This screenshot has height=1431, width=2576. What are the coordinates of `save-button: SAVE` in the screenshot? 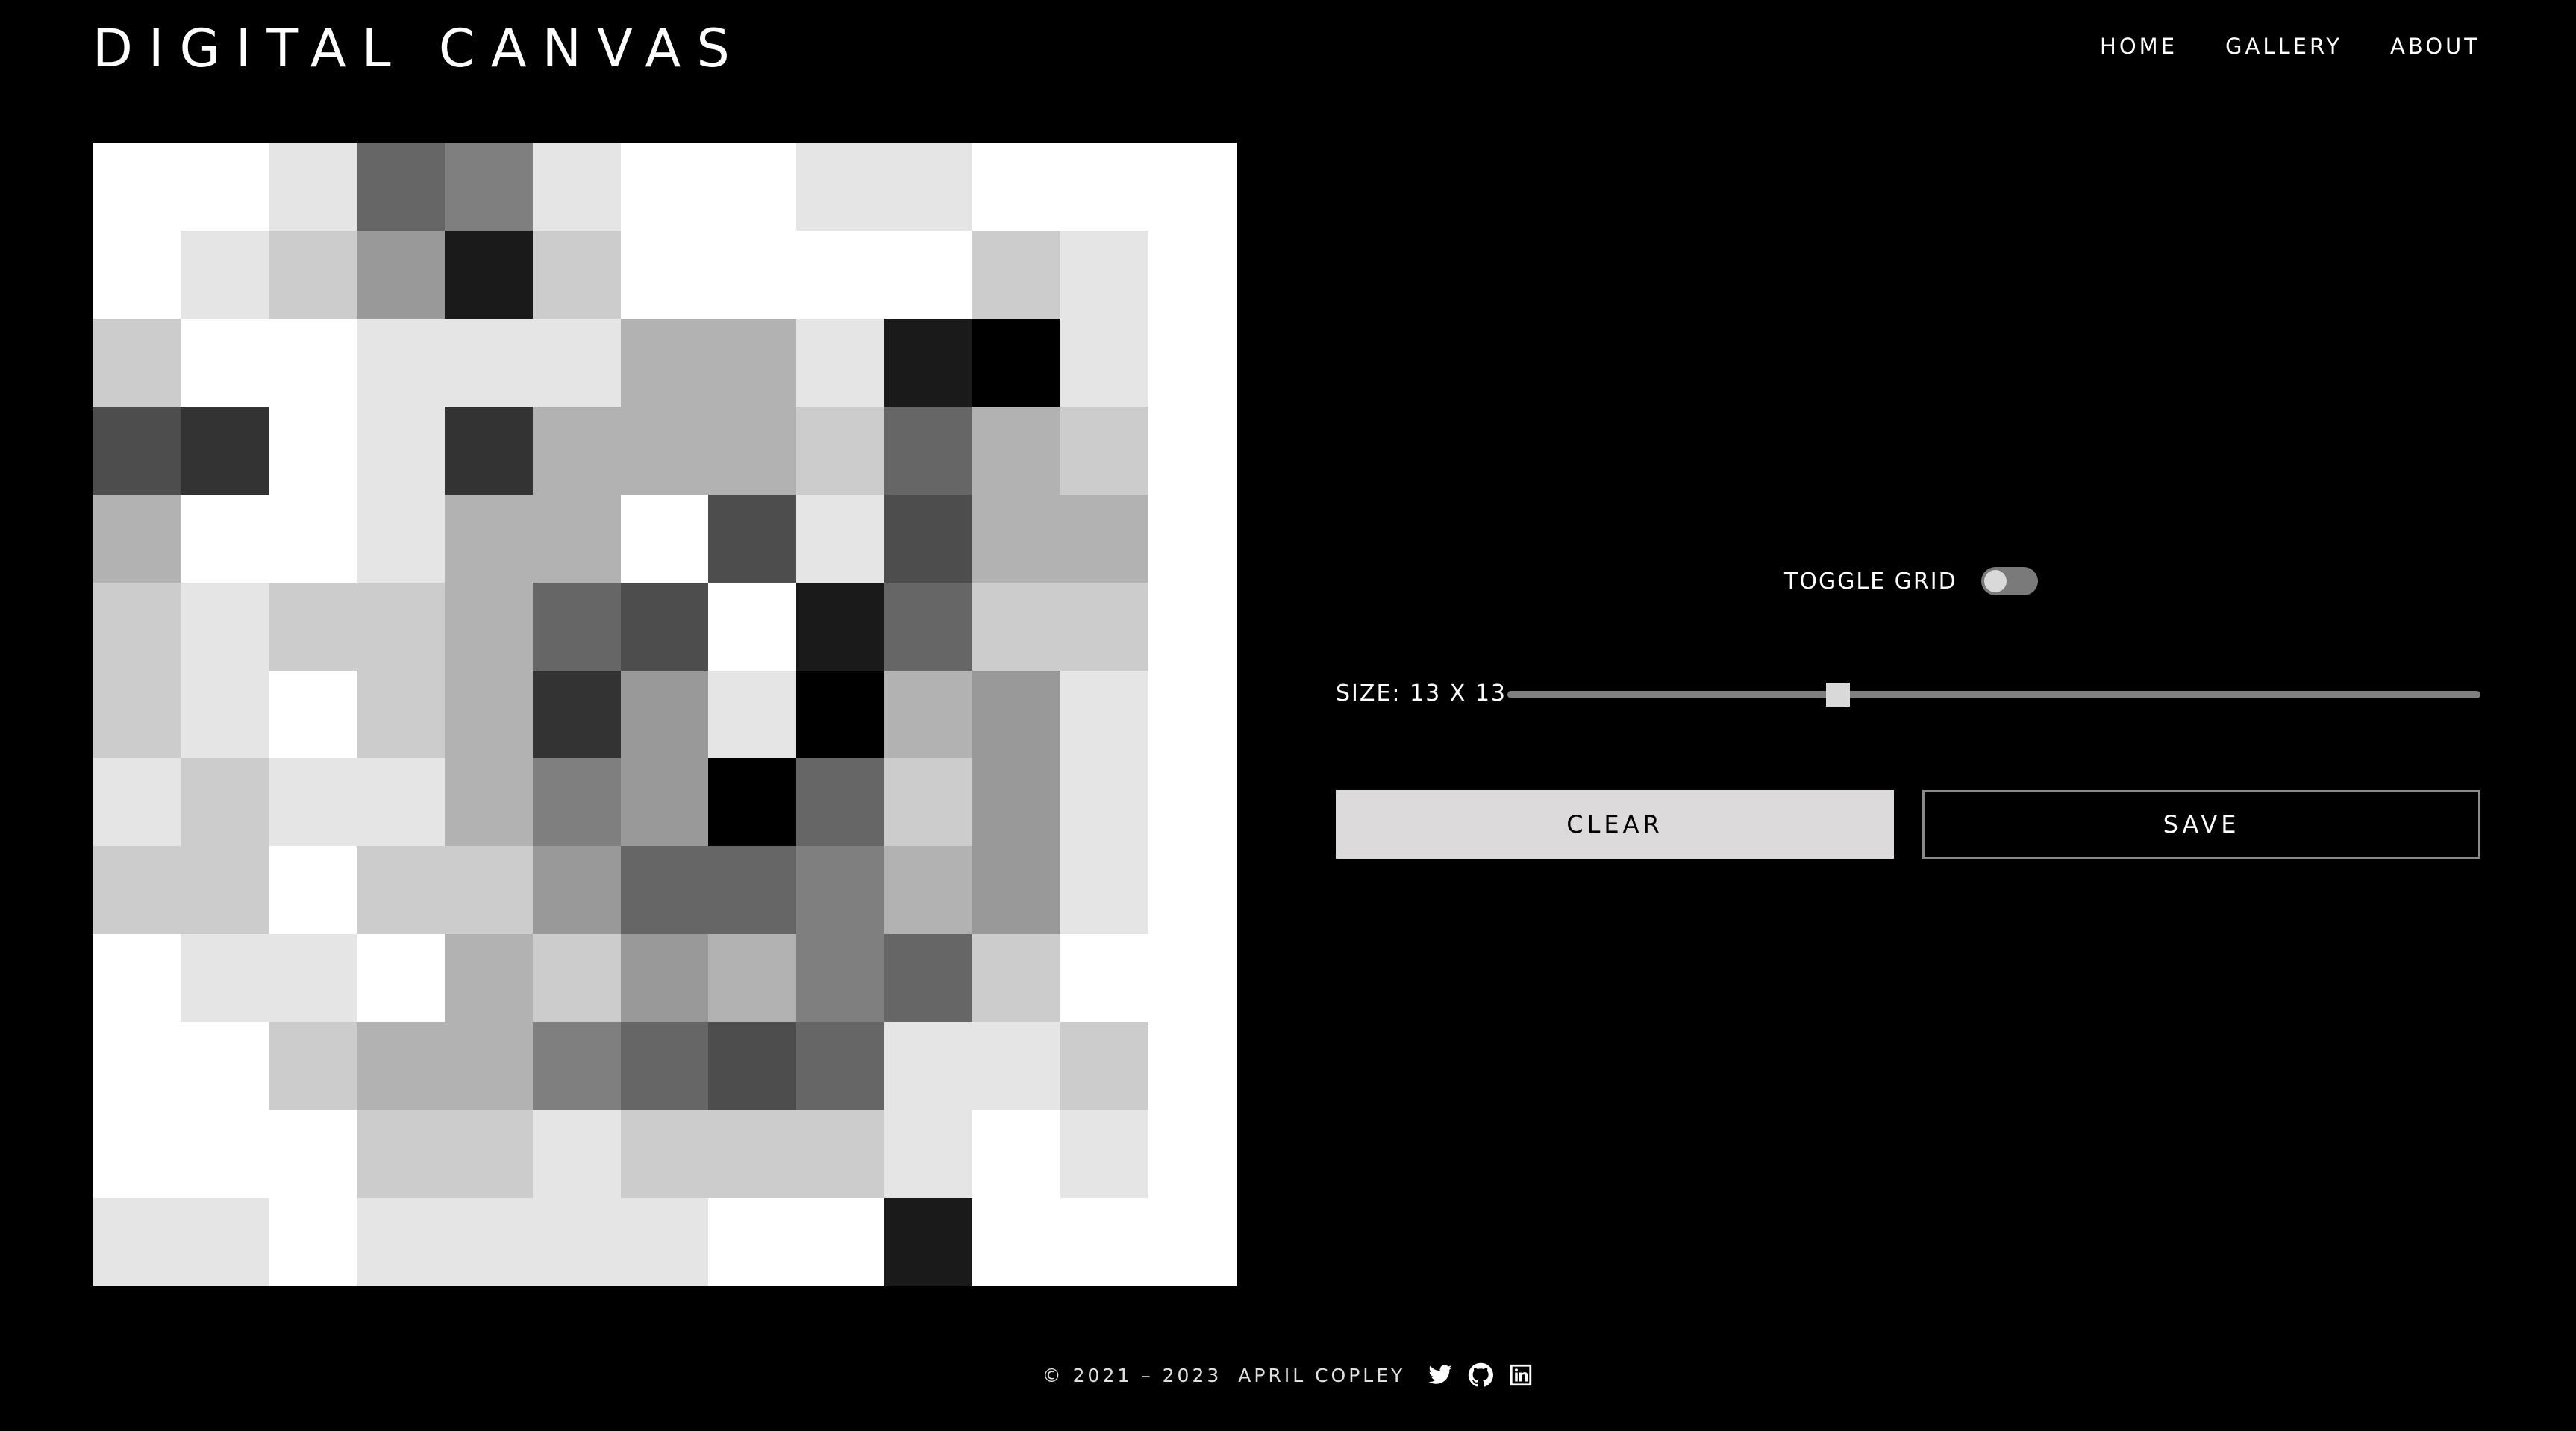 It's located at (2201, 824).